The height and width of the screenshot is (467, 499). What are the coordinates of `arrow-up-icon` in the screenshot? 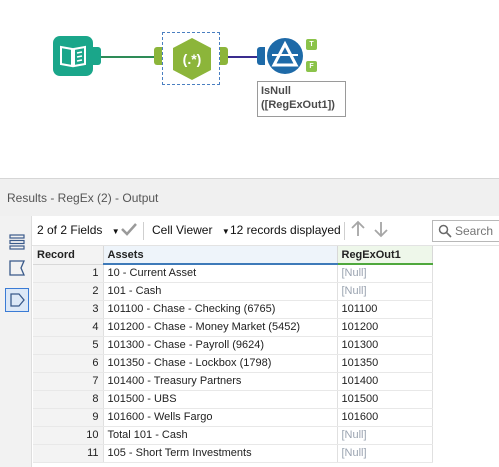 It's located at (358, 228).